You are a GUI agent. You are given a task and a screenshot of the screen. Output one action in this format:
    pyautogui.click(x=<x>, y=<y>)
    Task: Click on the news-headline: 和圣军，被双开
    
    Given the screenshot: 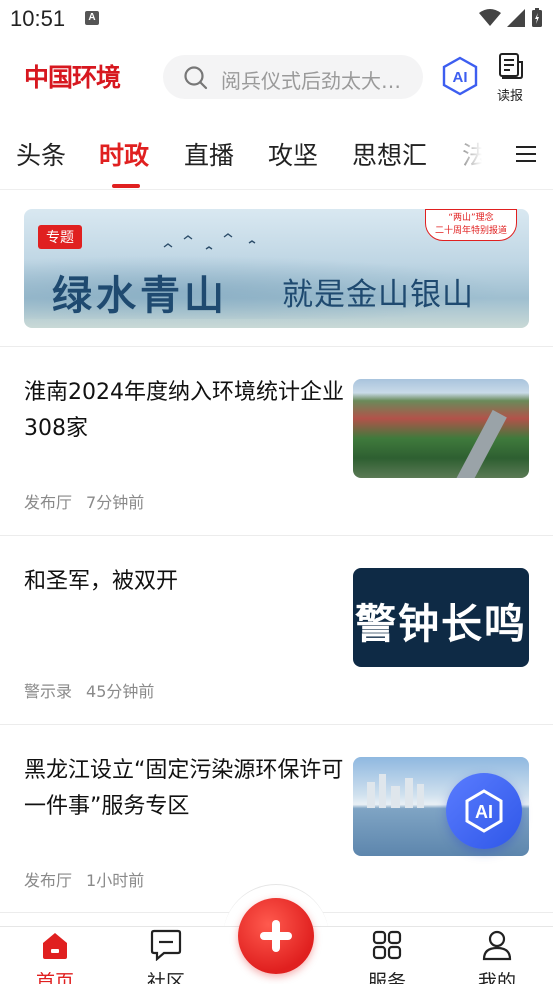 What is the action you would take?
    pyautogui.click(x=184, y=582)
    